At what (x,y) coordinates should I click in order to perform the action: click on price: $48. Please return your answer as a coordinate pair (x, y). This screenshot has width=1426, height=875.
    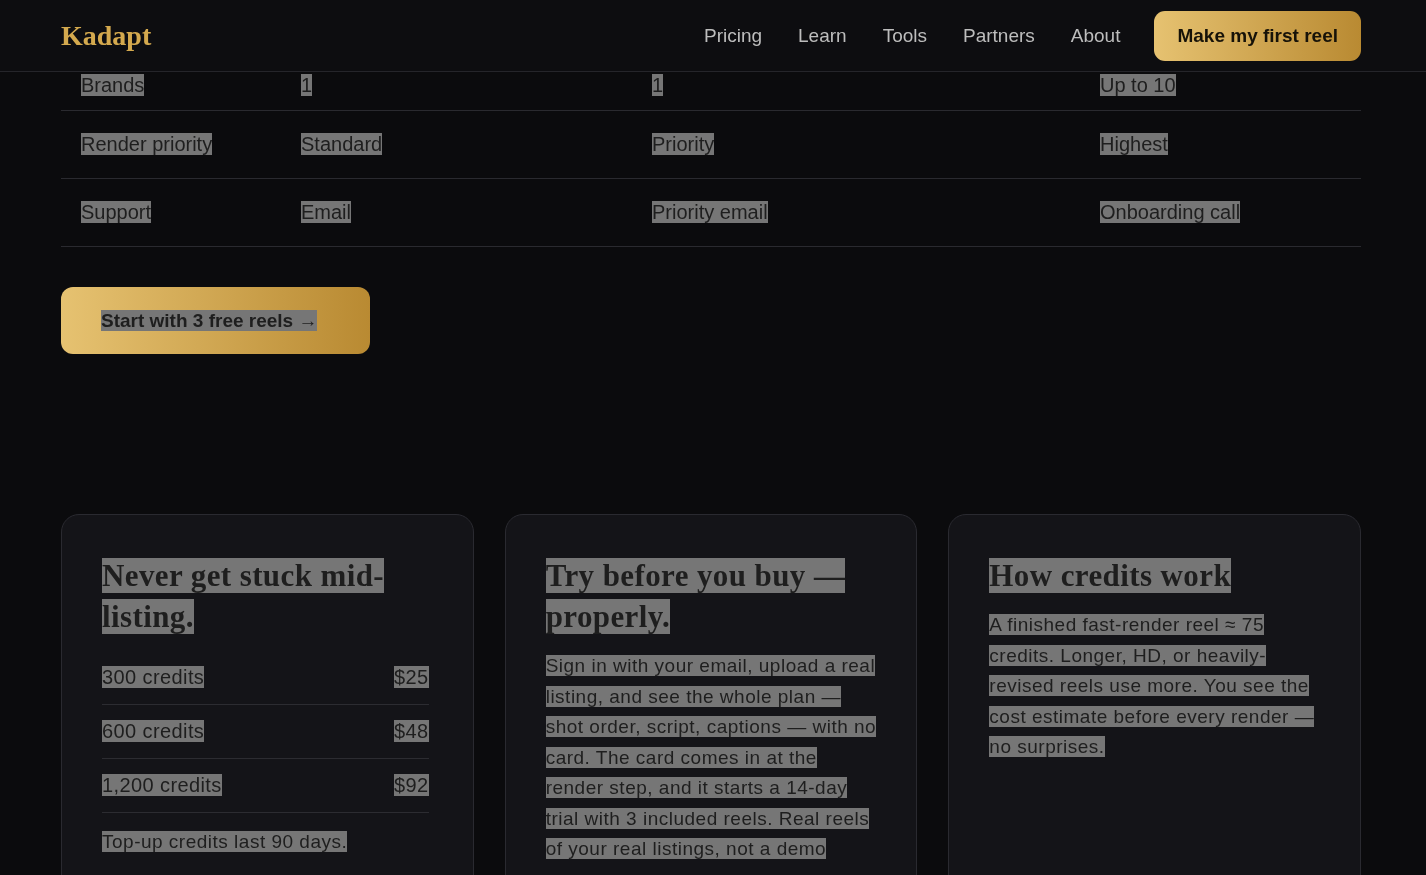
    Looking at the image, I should click on (411, 731).